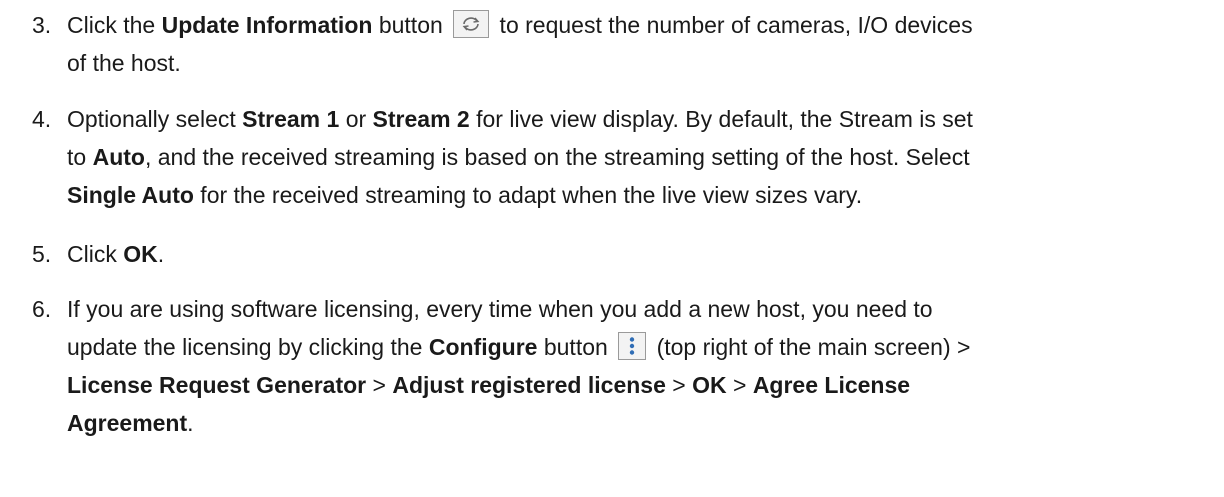 This screenshot has width=1224, height=497. What do you see at coordinates (124, 63) in the screenshot?
I see `text-segment: of the host.` at bounding box center [124, 63].